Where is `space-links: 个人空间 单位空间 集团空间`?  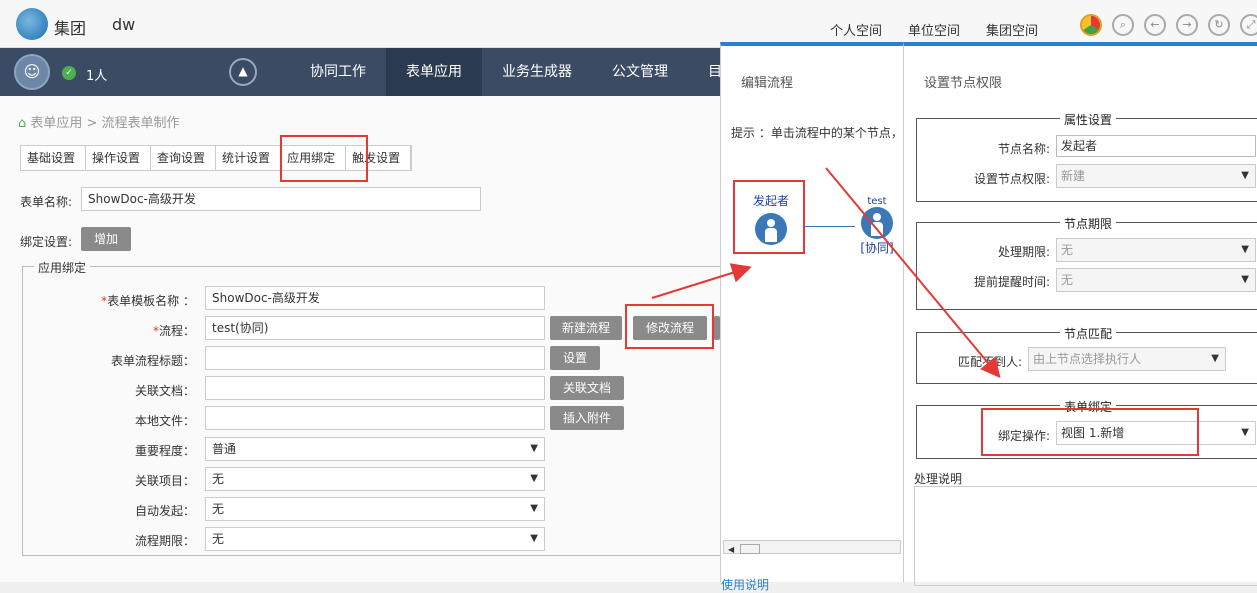
space-links: 个人空间 单位空间 集团空间 is located at coordinates (934, 32).